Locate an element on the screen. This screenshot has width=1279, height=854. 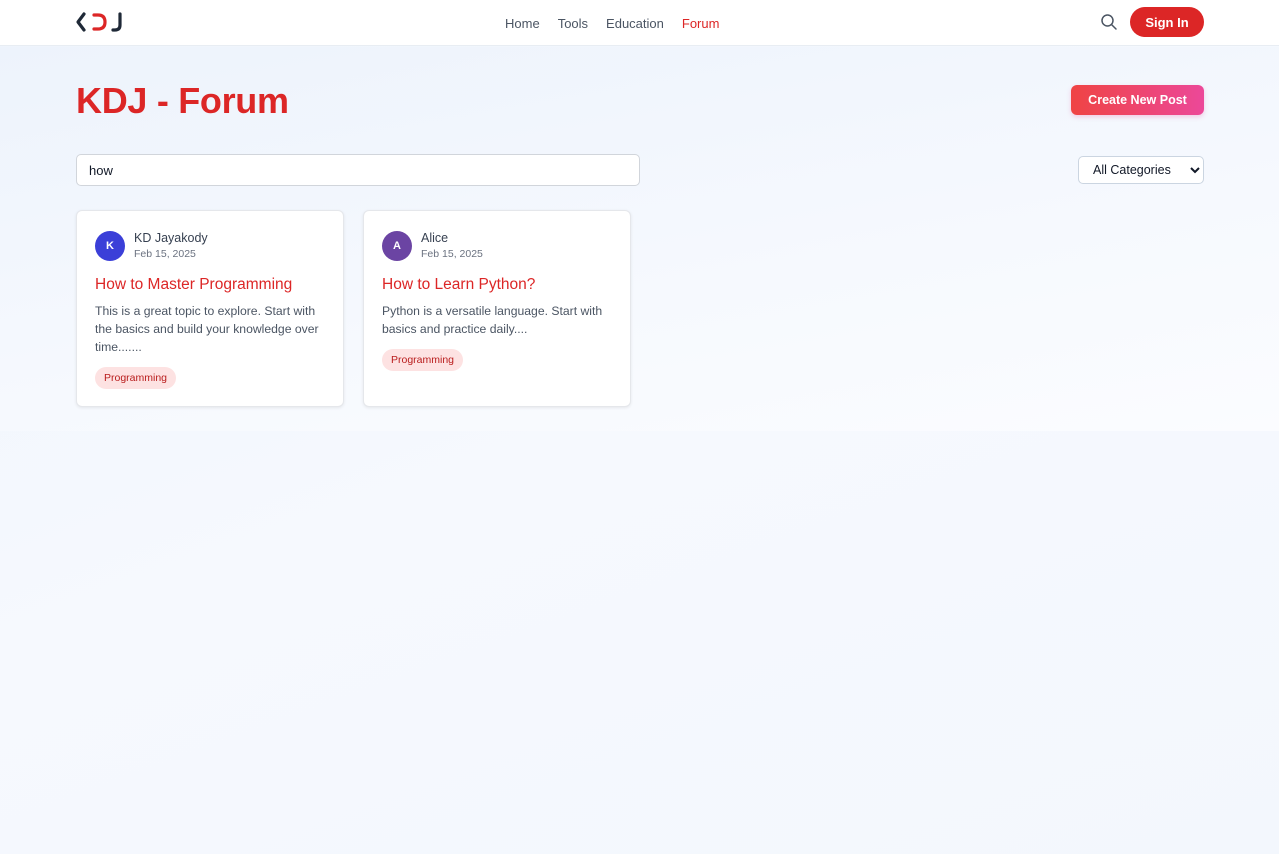
post-title: How to Learn Python? is located at coordinates (458, 285).